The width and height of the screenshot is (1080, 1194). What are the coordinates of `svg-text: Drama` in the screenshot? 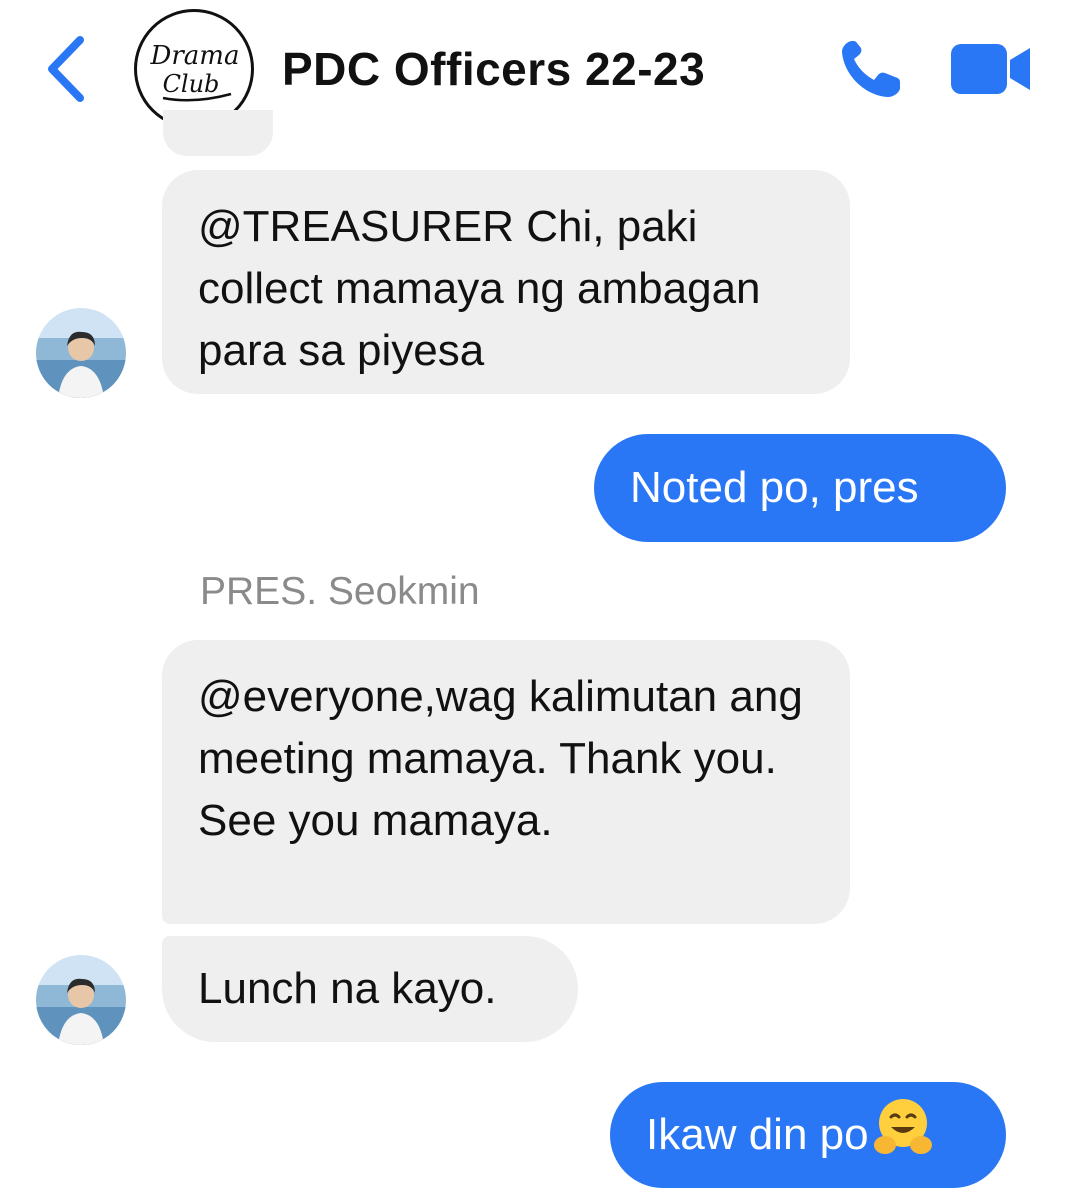 It's located at (195, 56).